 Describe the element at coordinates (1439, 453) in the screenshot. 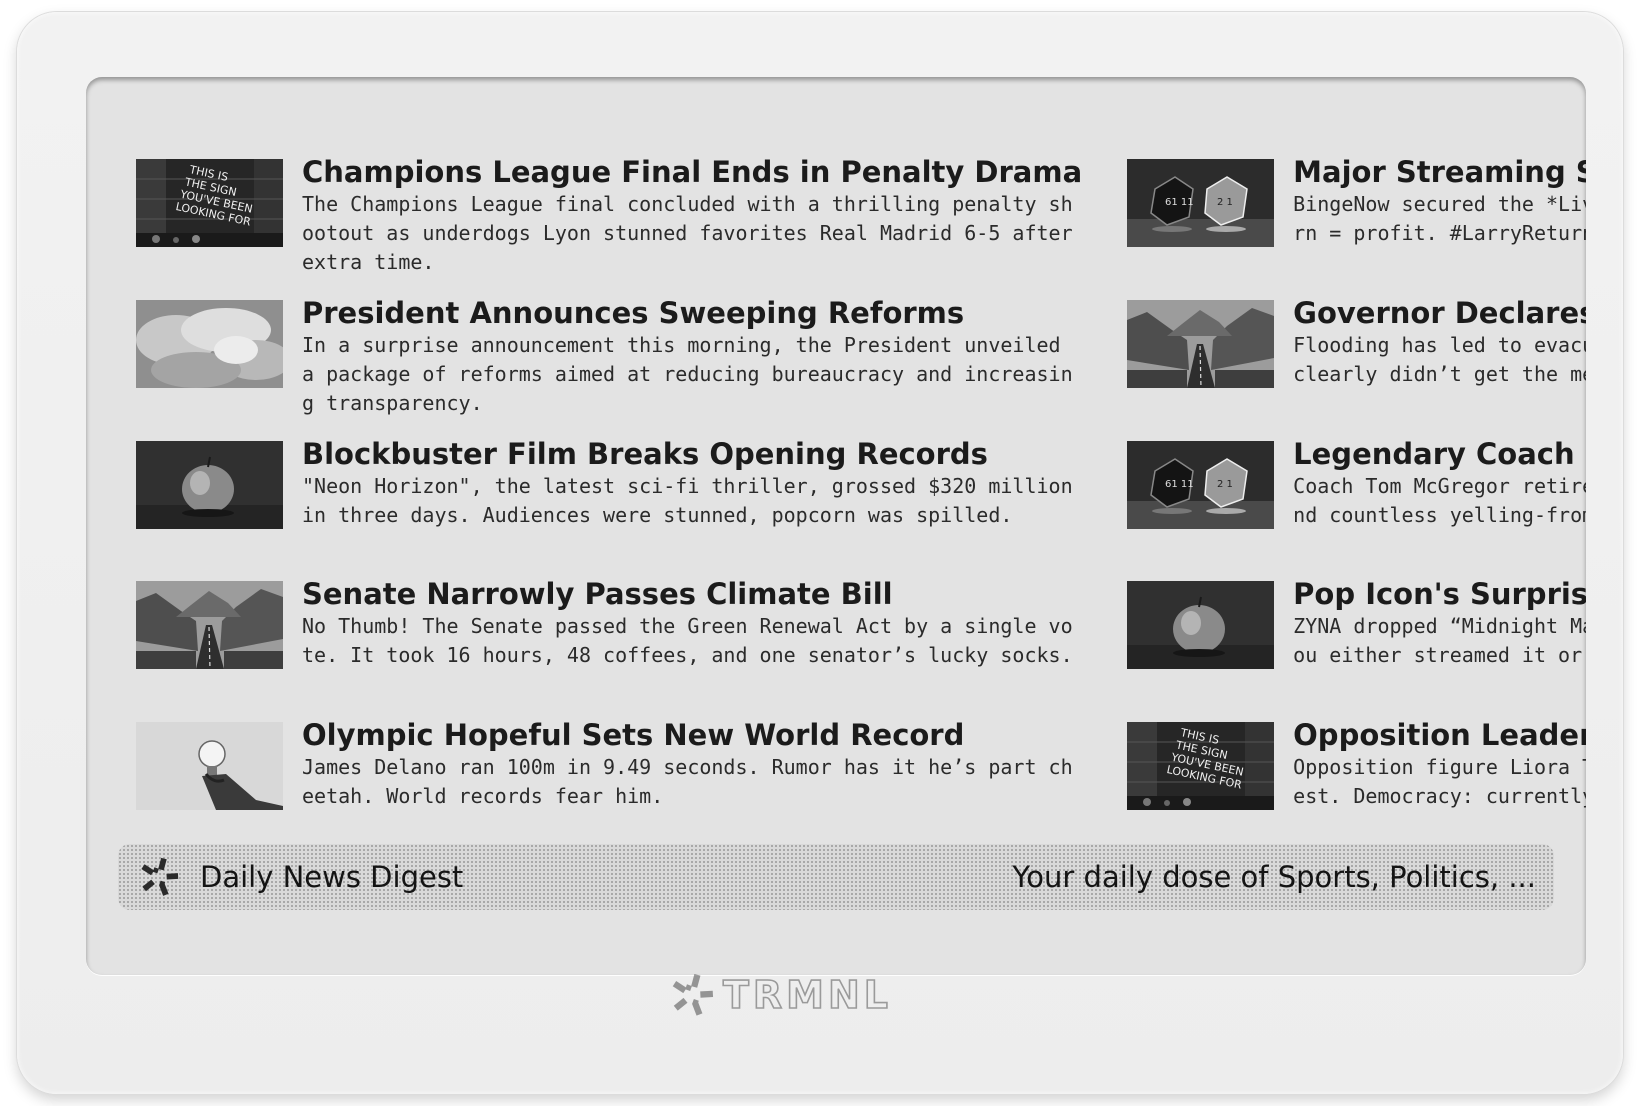

I see `news-title: Legendary Coach Retires After 40 Years` at that location.